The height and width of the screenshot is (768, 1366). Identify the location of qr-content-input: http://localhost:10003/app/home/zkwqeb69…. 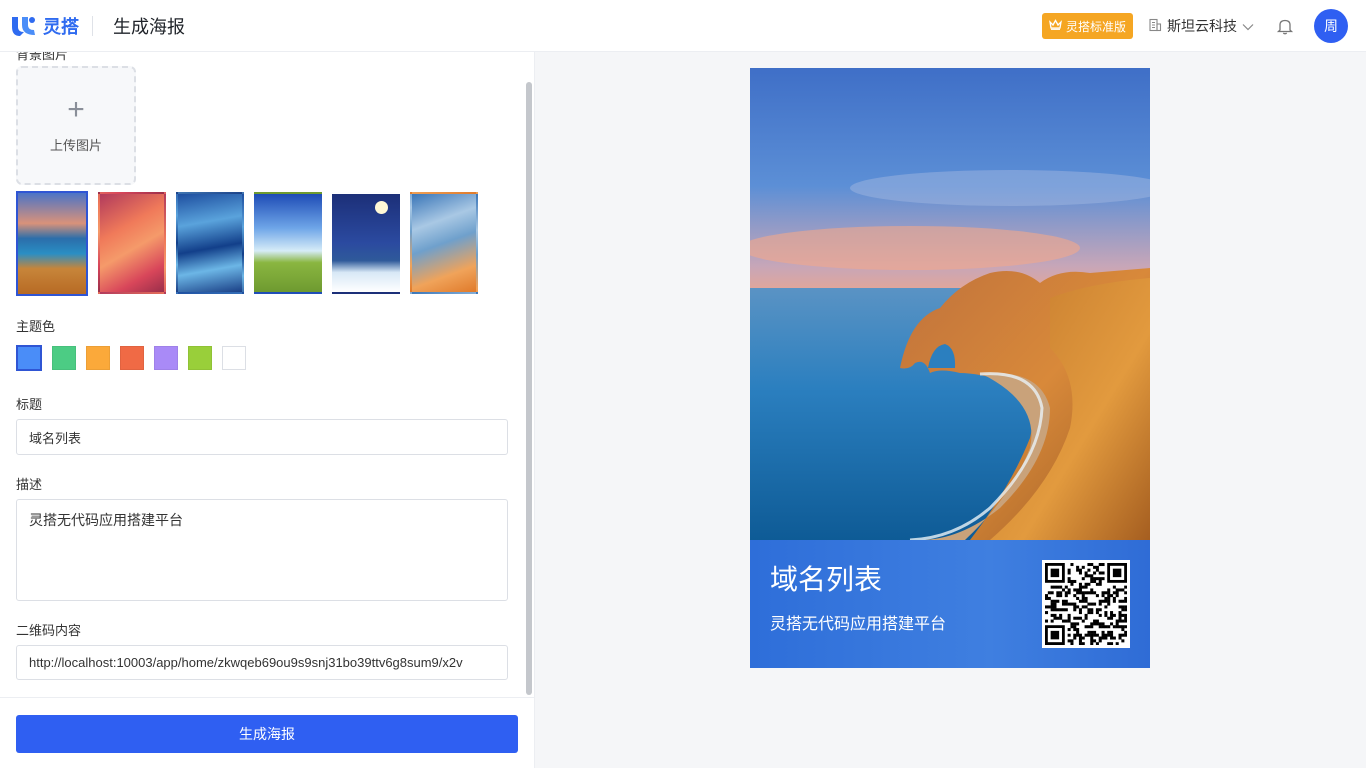
(262, 662).